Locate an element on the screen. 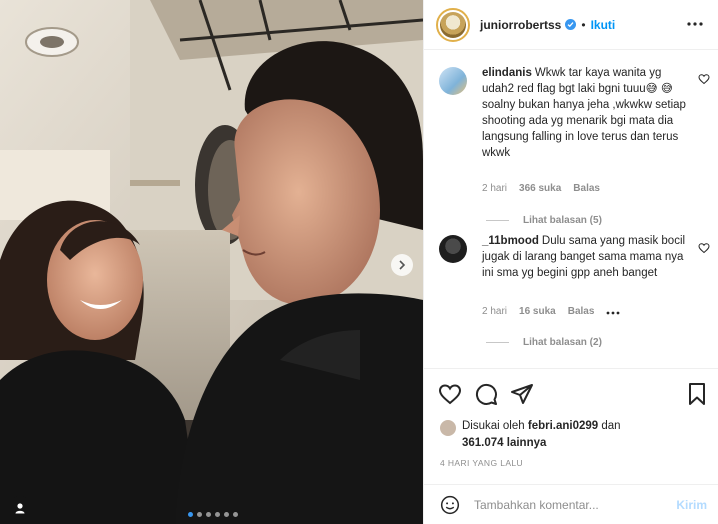 This screenshot has width=718, height=524. comment-options-icon is located at coordinates (613, 313).